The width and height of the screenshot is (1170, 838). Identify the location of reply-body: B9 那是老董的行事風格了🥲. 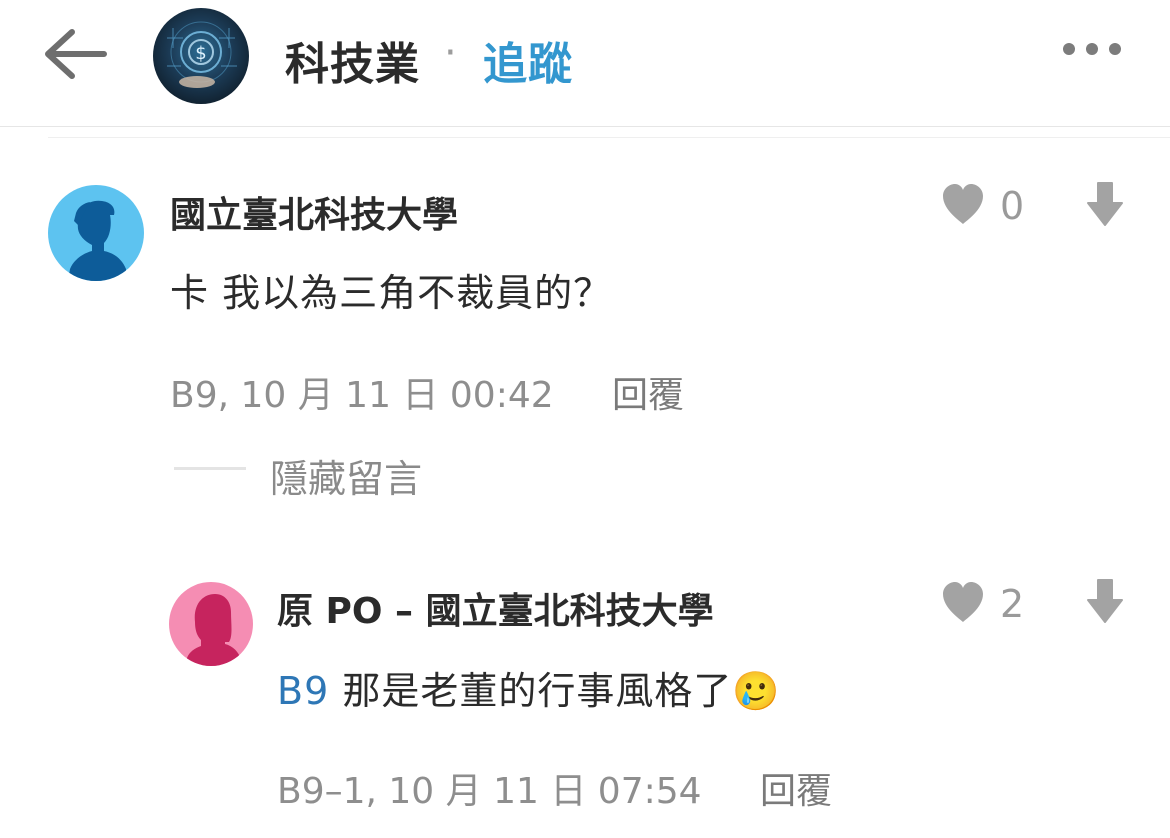
(529, 687).